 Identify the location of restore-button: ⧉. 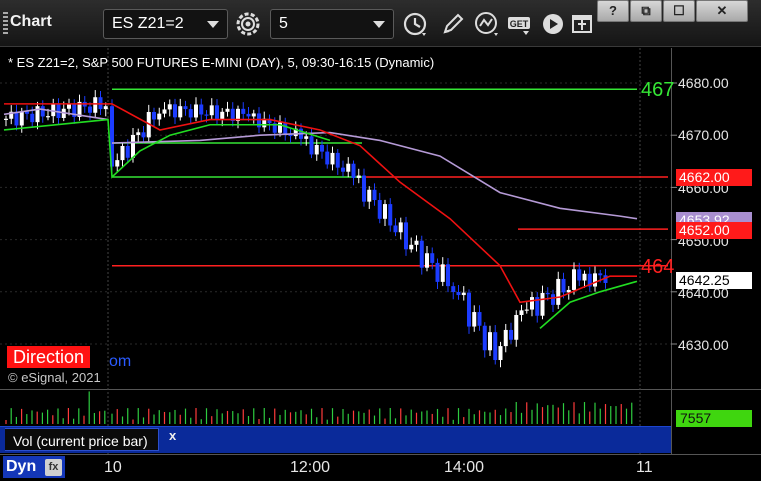
(646, 11).